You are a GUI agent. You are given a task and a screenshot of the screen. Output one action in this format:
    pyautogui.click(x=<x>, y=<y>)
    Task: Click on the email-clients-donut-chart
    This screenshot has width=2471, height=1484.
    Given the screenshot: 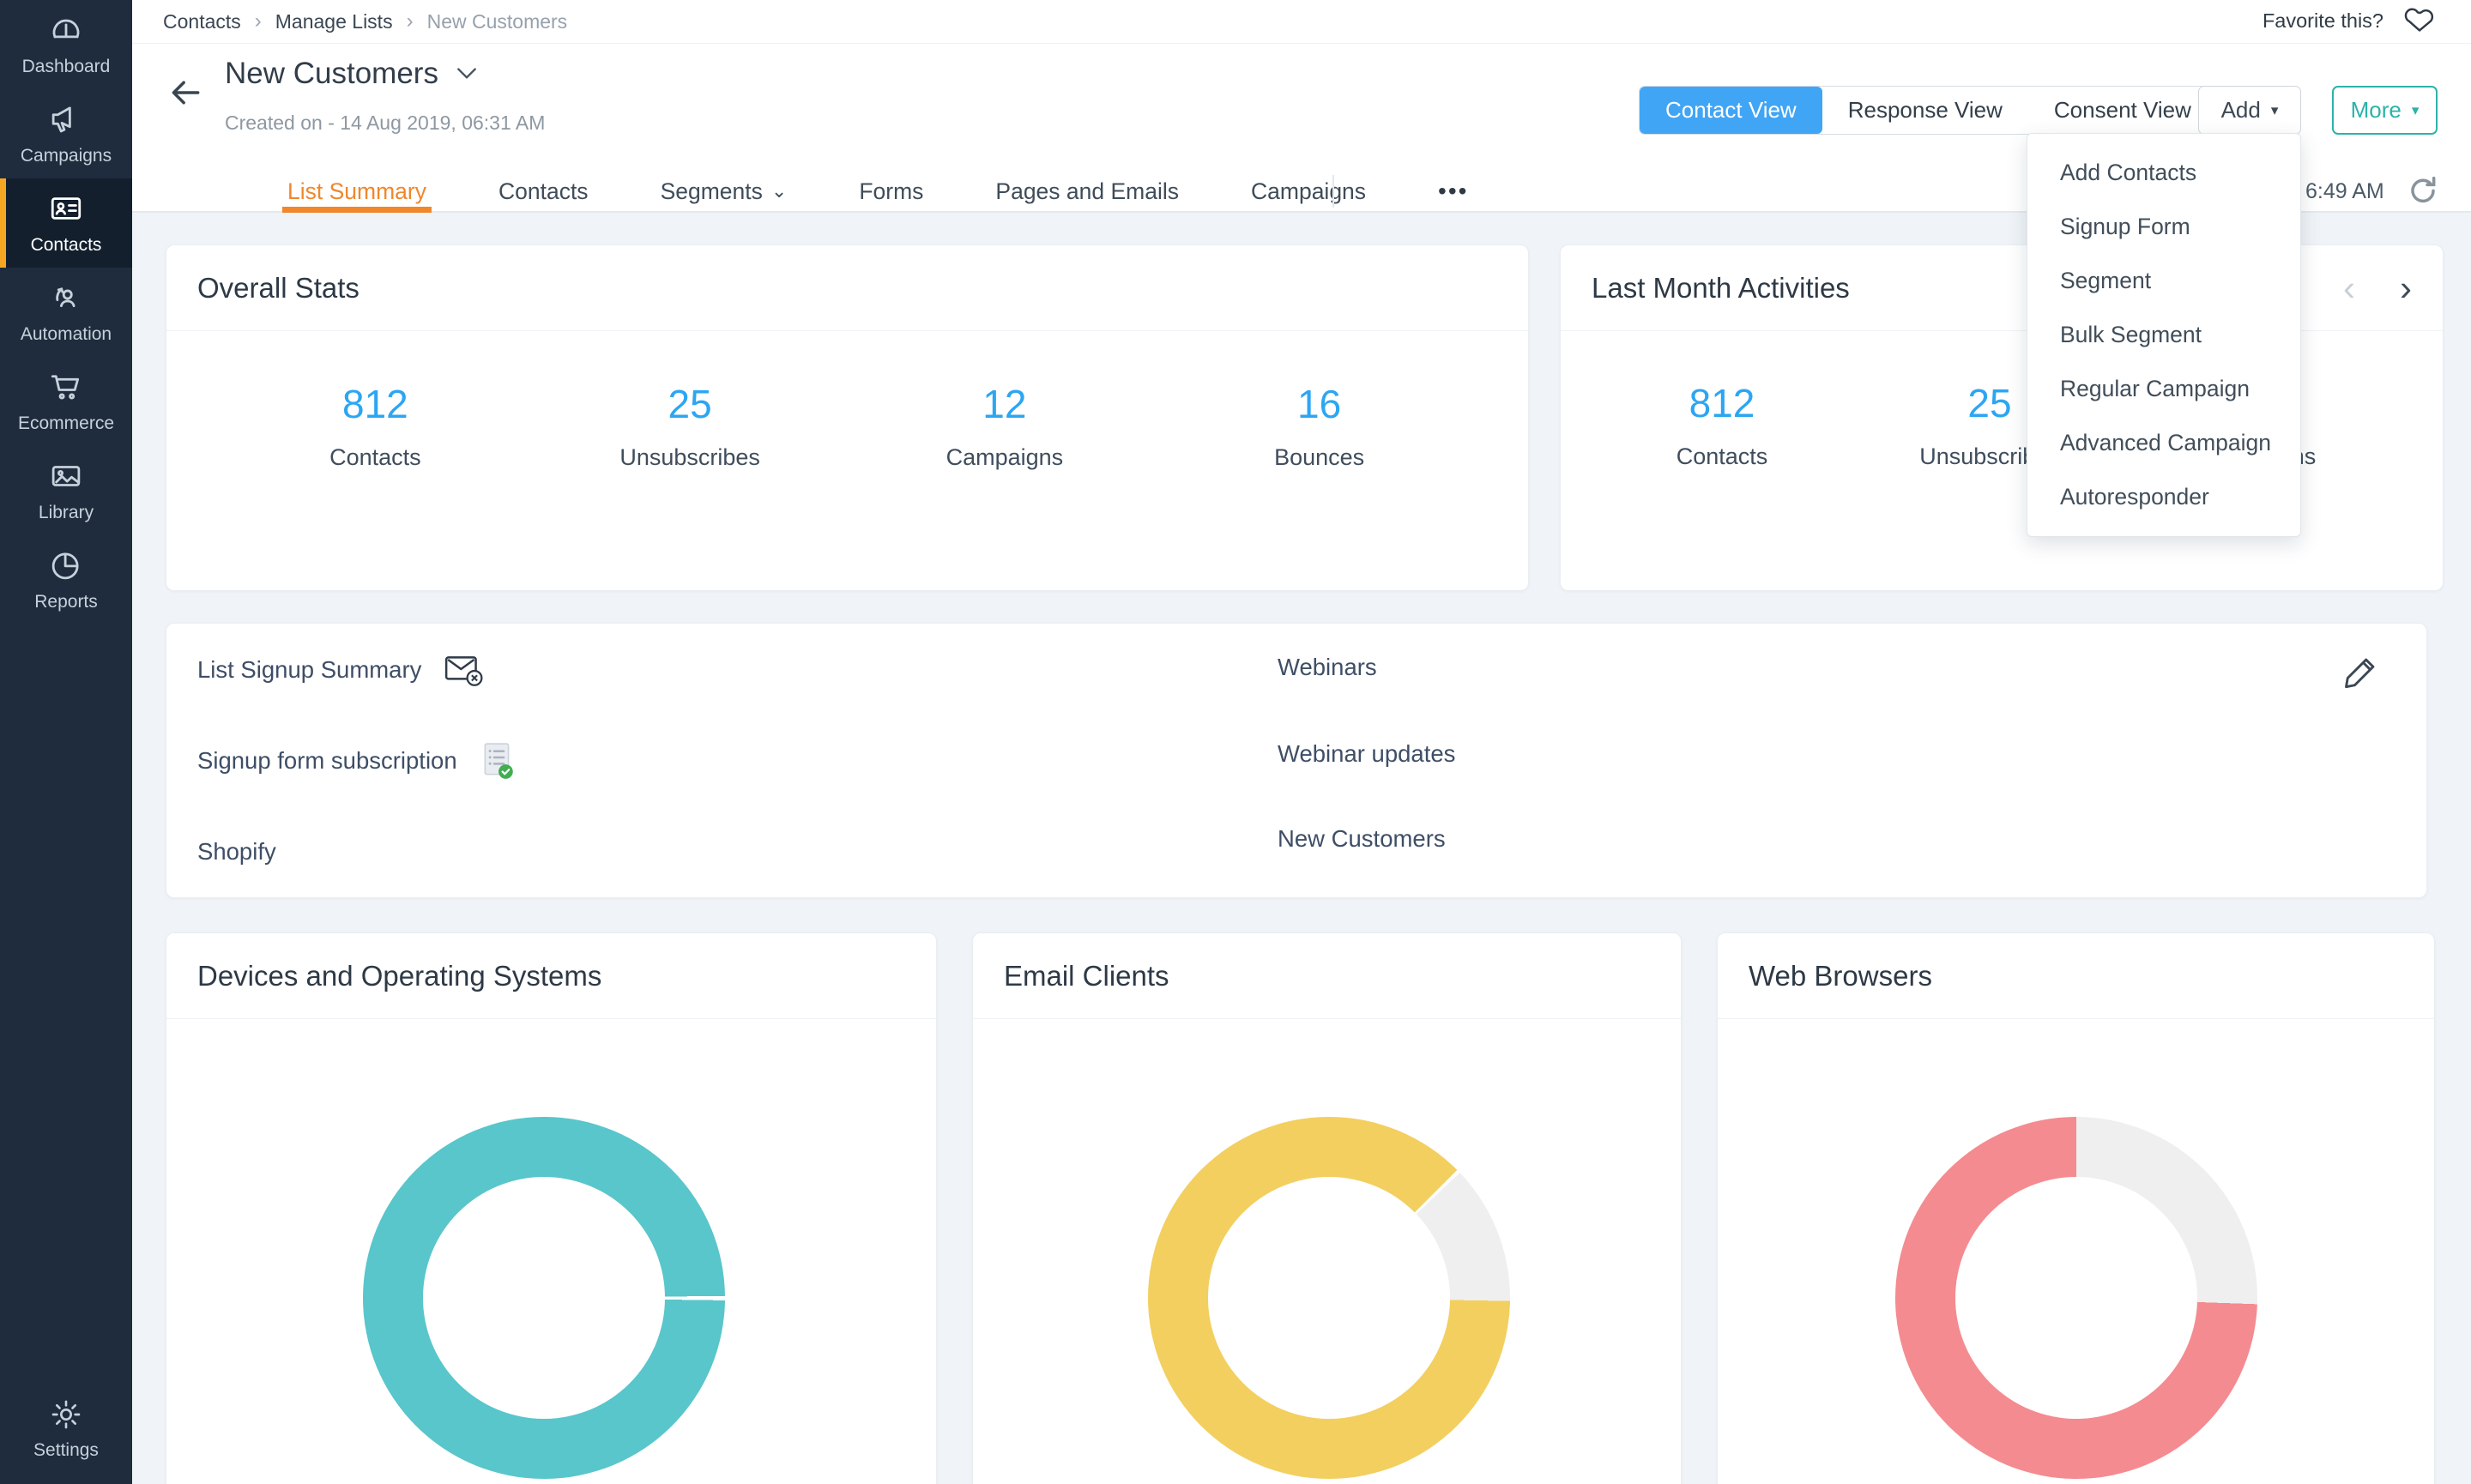 What is the action you would take?
    pyautogui.click(x=1329, y=1298)
    